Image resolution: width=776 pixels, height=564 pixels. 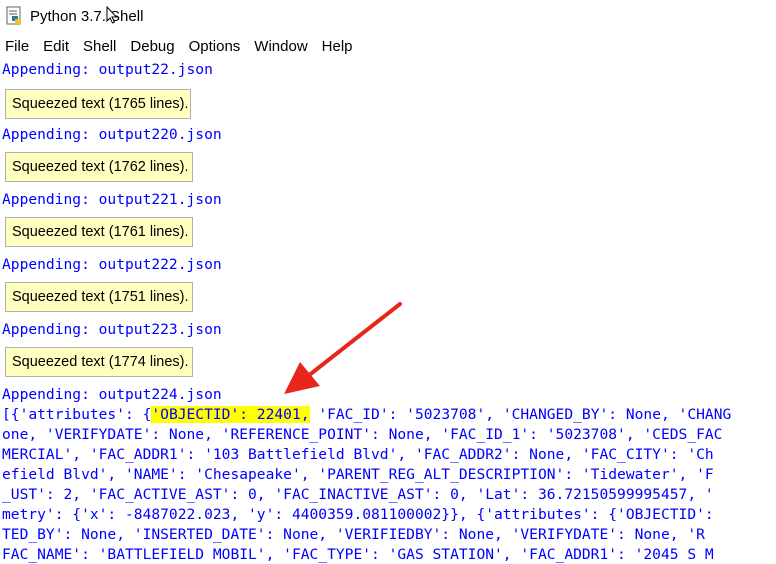 What do you see at coordinates (15, 16) in the screenshot?
I see `python-idle-icon` at bounding box center [15, 16].